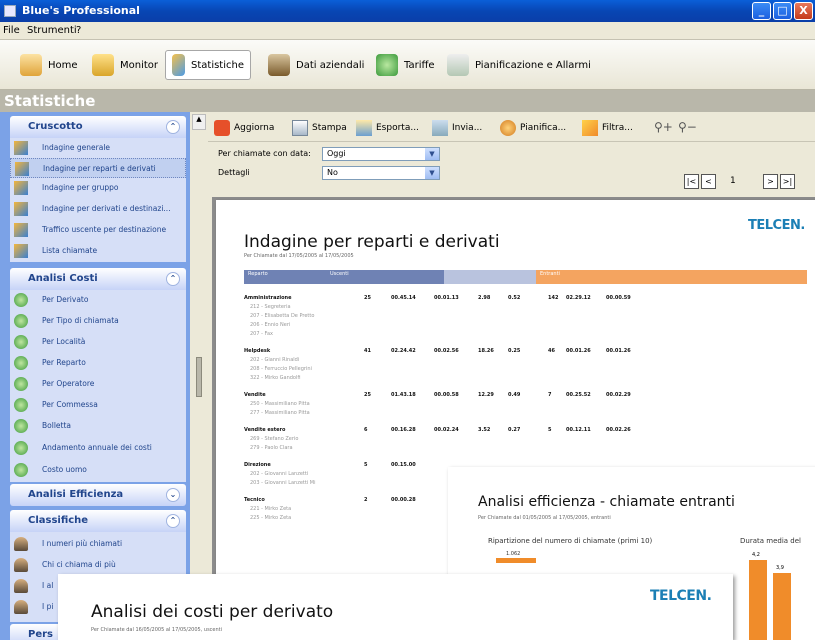 Image resolution: width=815 pixels, height=640 pixels. Describe the element at coordinates (98, 521) in the screenshot. I see `panel-classifiche-header: Classifiche ⌃` at that location.